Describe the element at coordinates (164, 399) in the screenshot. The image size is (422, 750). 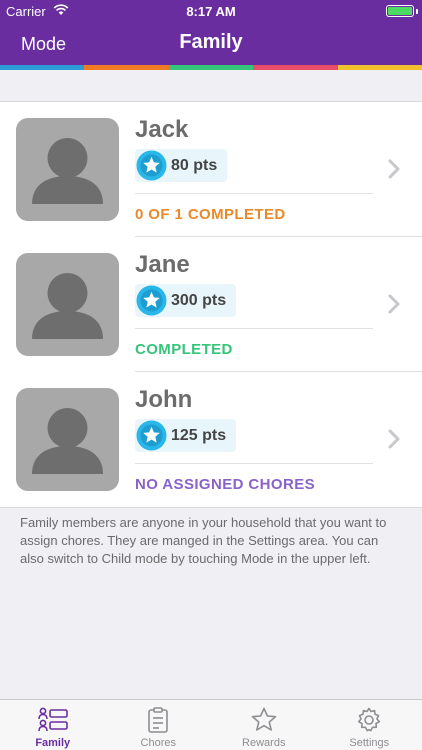
I see `member-name: John` at that location.